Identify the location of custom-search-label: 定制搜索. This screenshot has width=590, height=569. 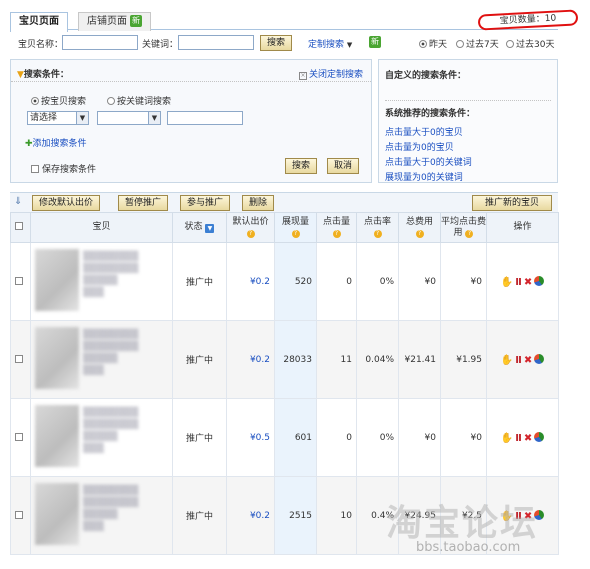
(326, 45).